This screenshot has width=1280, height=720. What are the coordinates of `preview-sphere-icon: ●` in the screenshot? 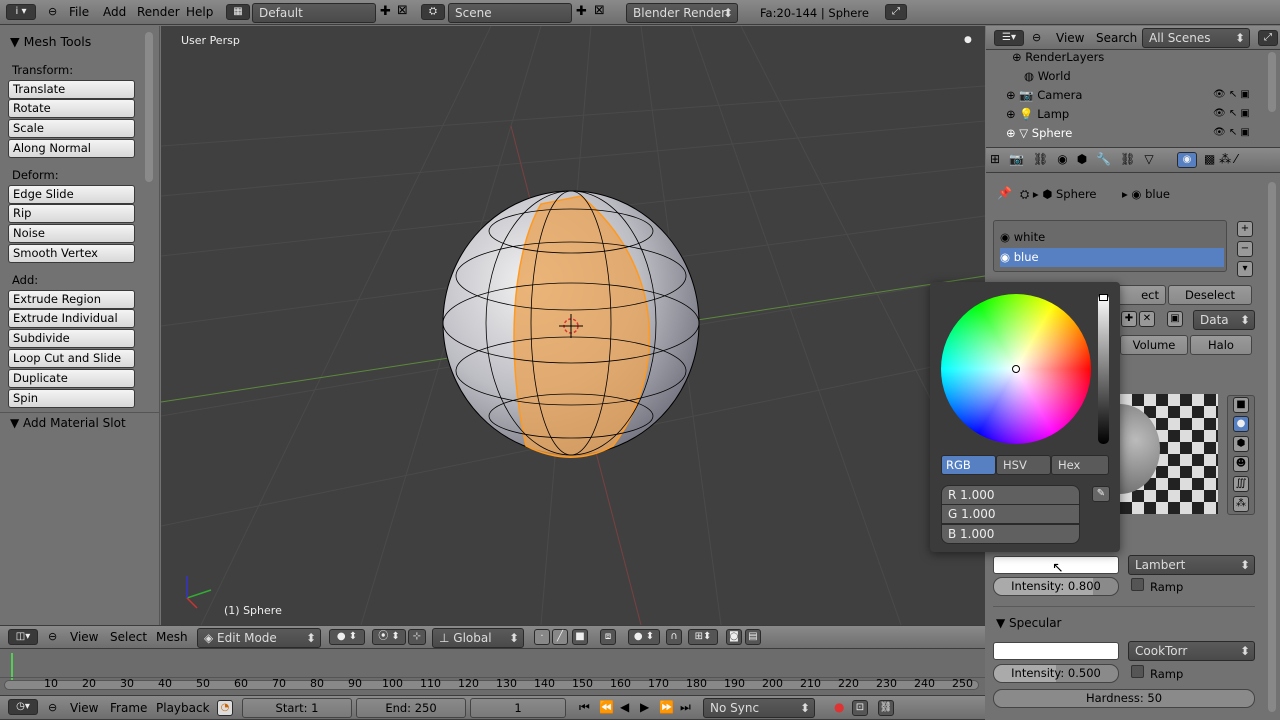 It's located at (1241, 424).